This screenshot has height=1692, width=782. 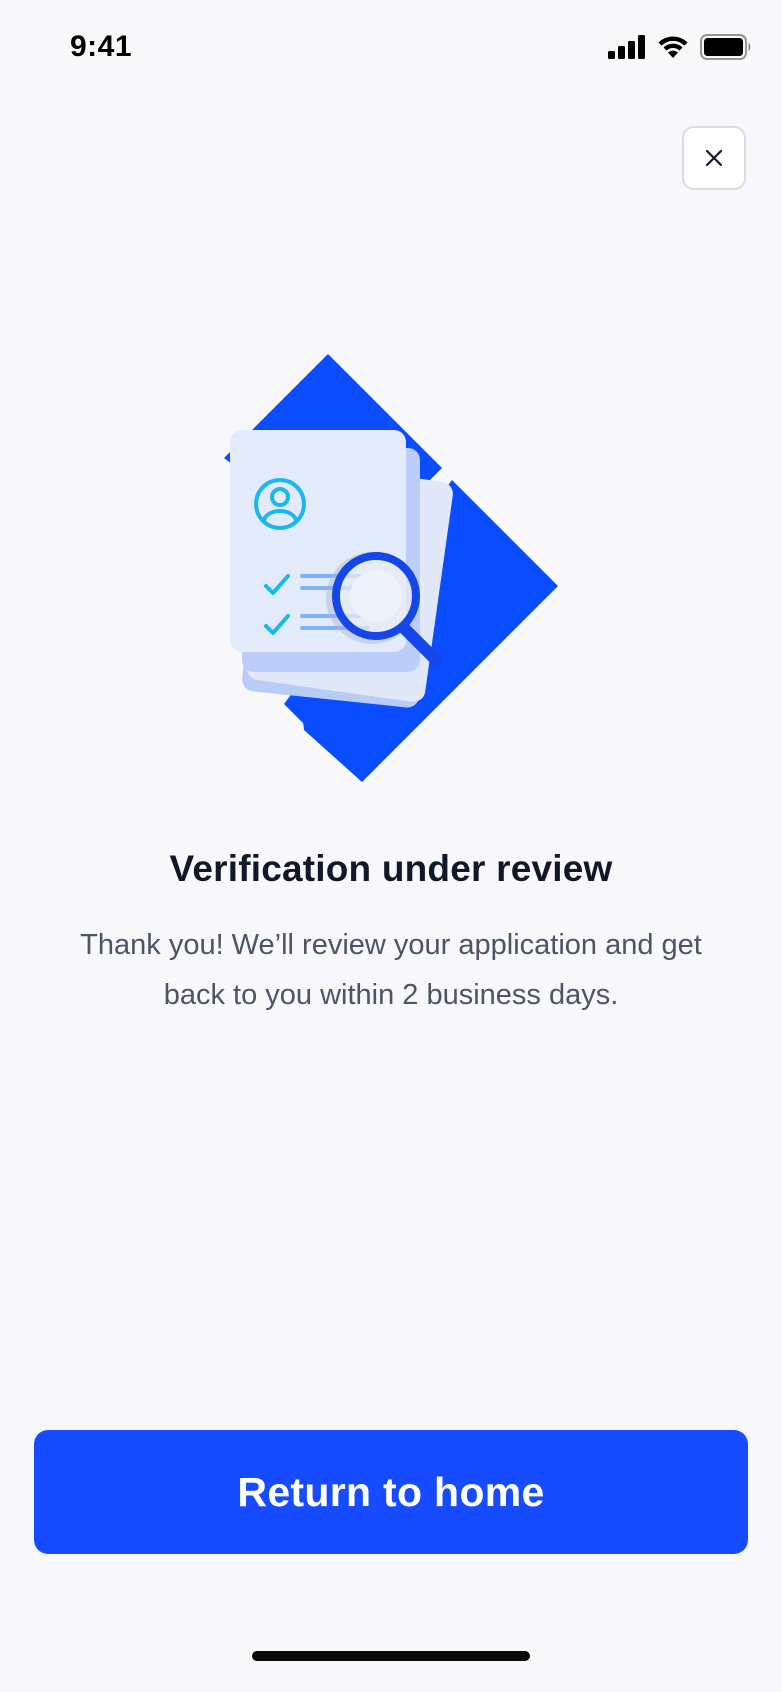 I want to click on cellular-signal-icon, so click(x=626, y=47).